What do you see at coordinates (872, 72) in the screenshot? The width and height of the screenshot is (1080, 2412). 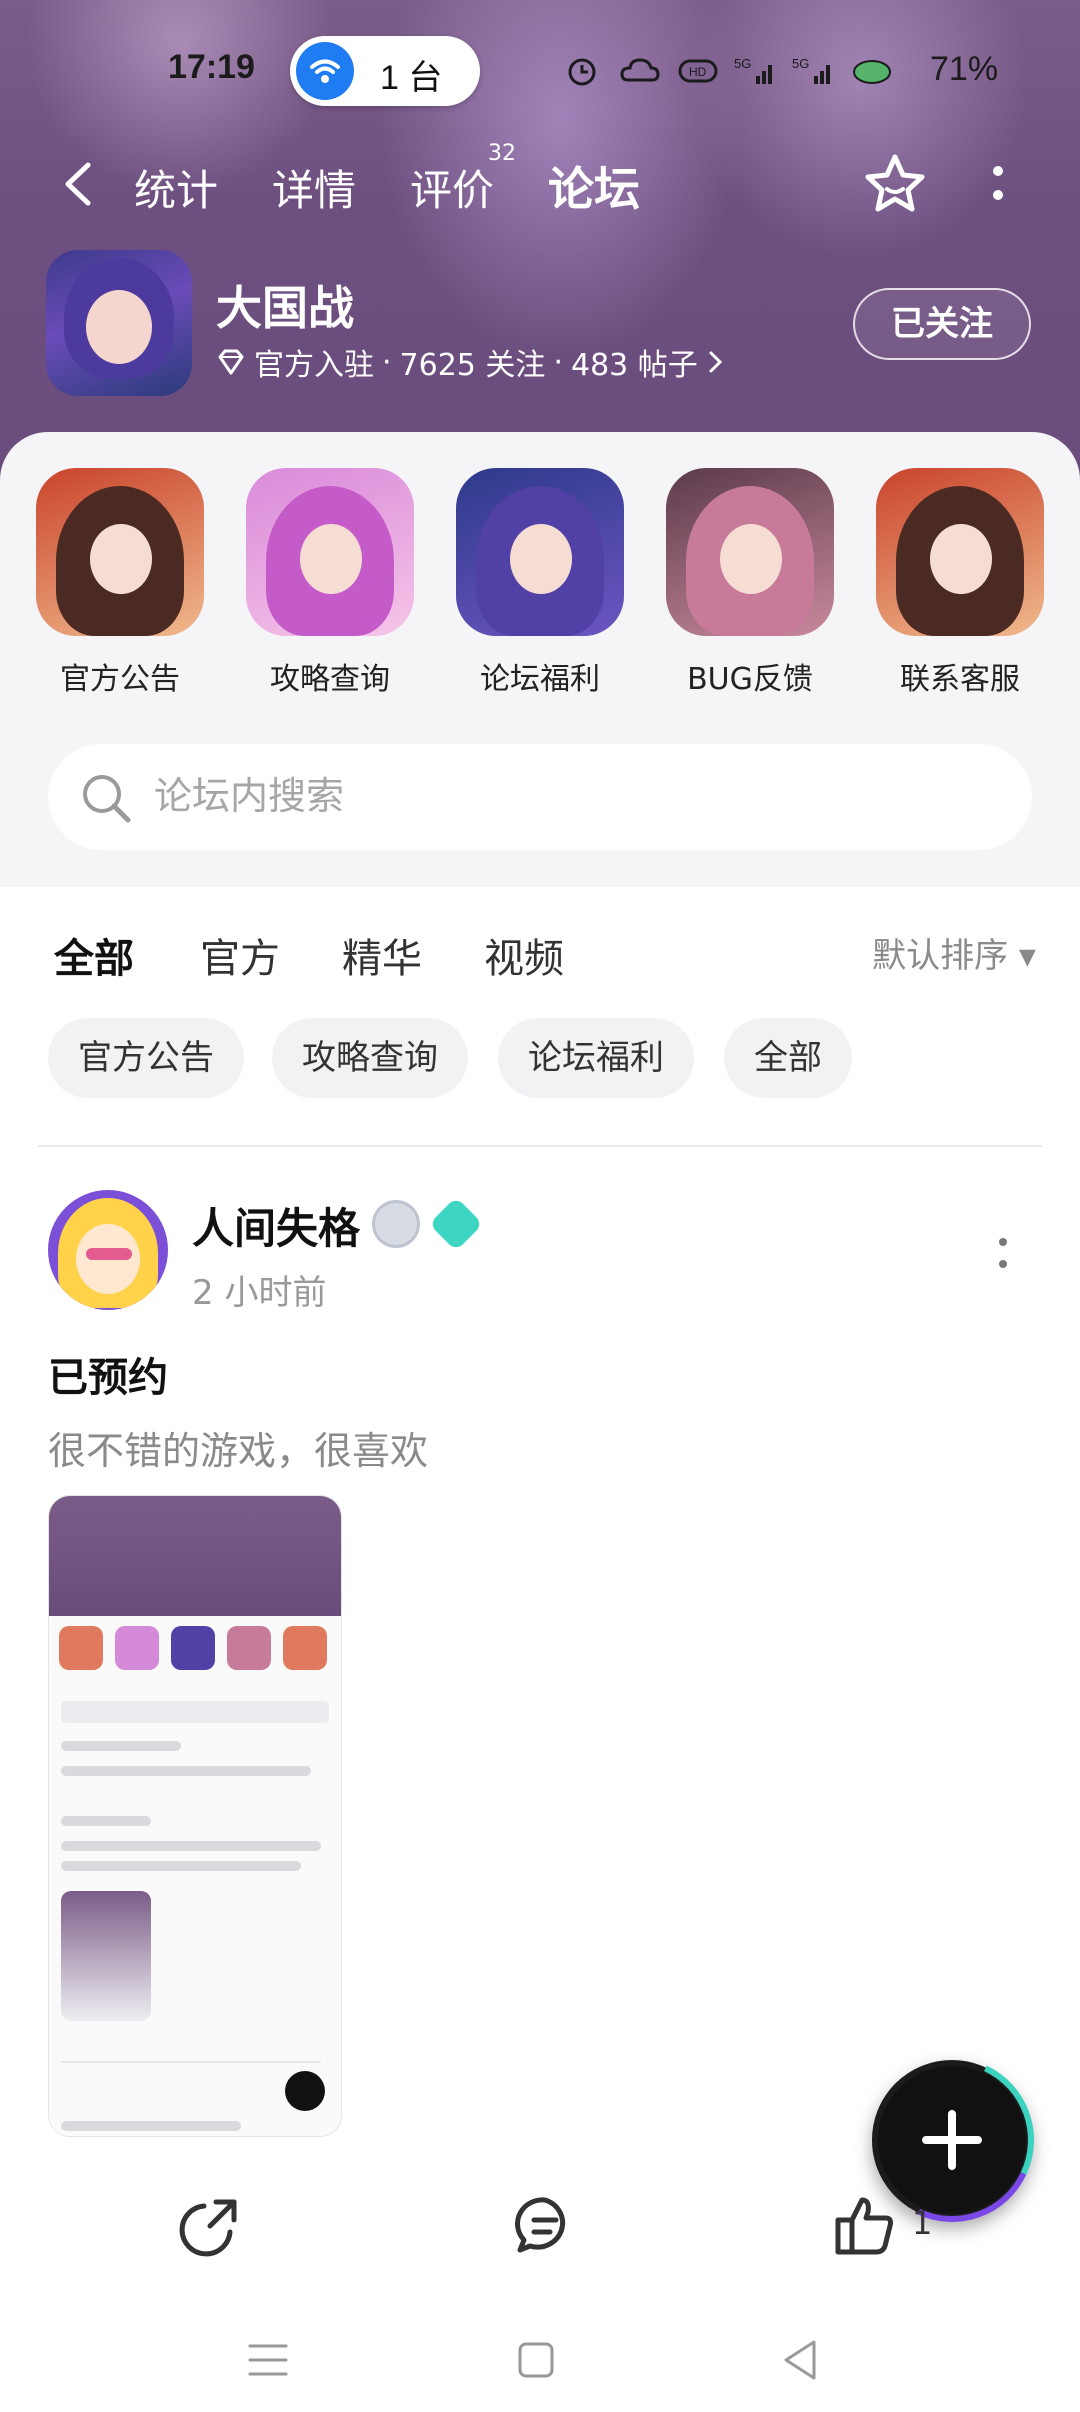 I see `battery-icon` at bounding box center [872, 72].